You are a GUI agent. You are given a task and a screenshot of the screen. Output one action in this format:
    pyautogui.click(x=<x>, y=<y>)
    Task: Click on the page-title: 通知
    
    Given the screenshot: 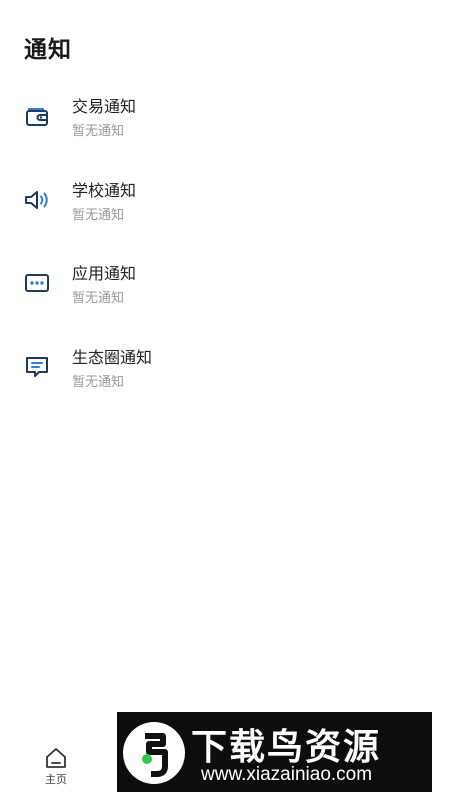 What is the action you would take?
    pyautogui.click(x=48, y=50)
    